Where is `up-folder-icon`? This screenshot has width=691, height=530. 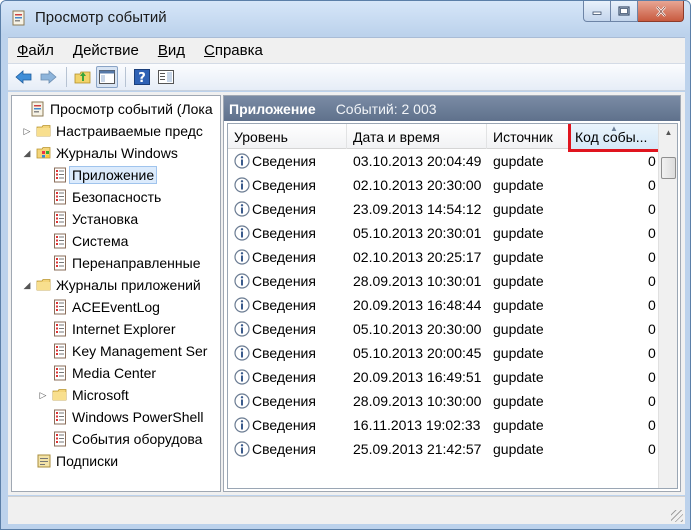
up-folder-icon is located at coordinates (82, 77).